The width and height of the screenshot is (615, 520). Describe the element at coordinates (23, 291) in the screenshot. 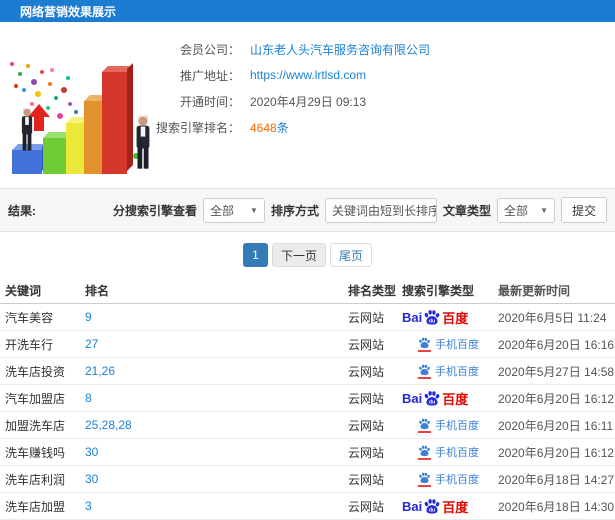

I see `header-keyword: 关键词` at that location.